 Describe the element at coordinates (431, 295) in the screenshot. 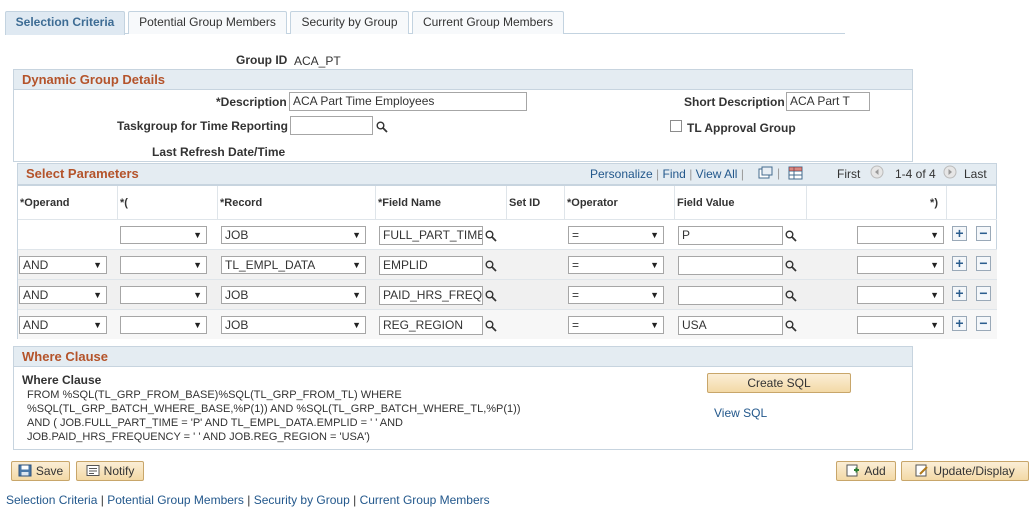

I see `field-name-input: PAID_HRS_FREQ` at that location.